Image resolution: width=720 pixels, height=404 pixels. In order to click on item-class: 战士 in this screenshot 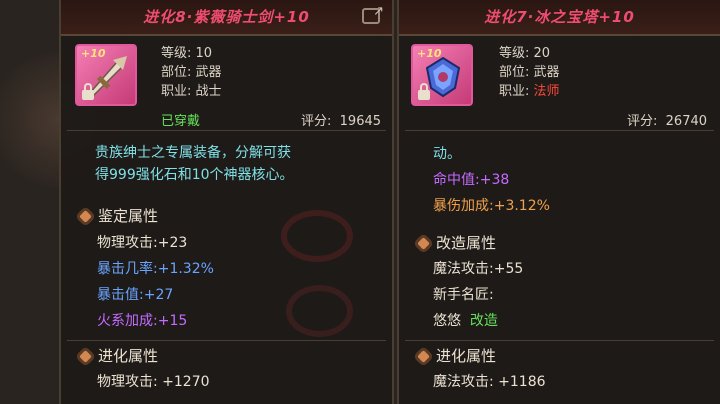, I will do `click(208, 91)`.